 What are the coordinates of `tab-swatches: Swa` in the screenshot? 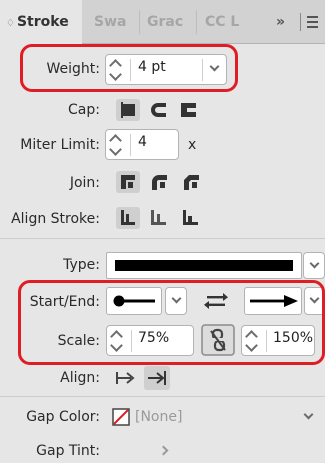 It's located at (114, 22).